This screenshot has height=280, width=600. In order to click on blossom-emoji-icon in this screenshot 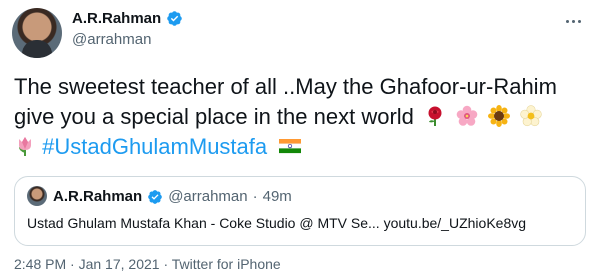, I will do `click(531, 116)`.